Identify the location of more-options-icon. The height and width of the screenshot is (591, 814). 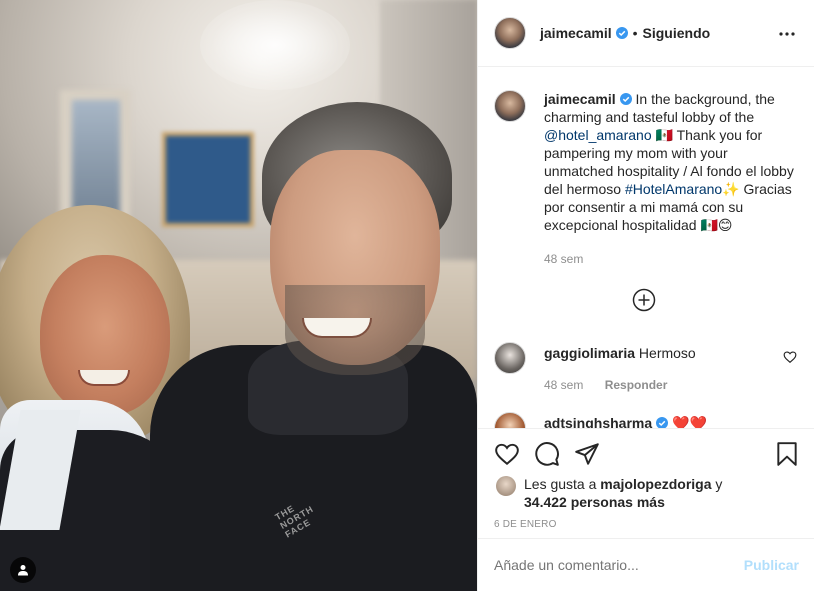
(787, 34).